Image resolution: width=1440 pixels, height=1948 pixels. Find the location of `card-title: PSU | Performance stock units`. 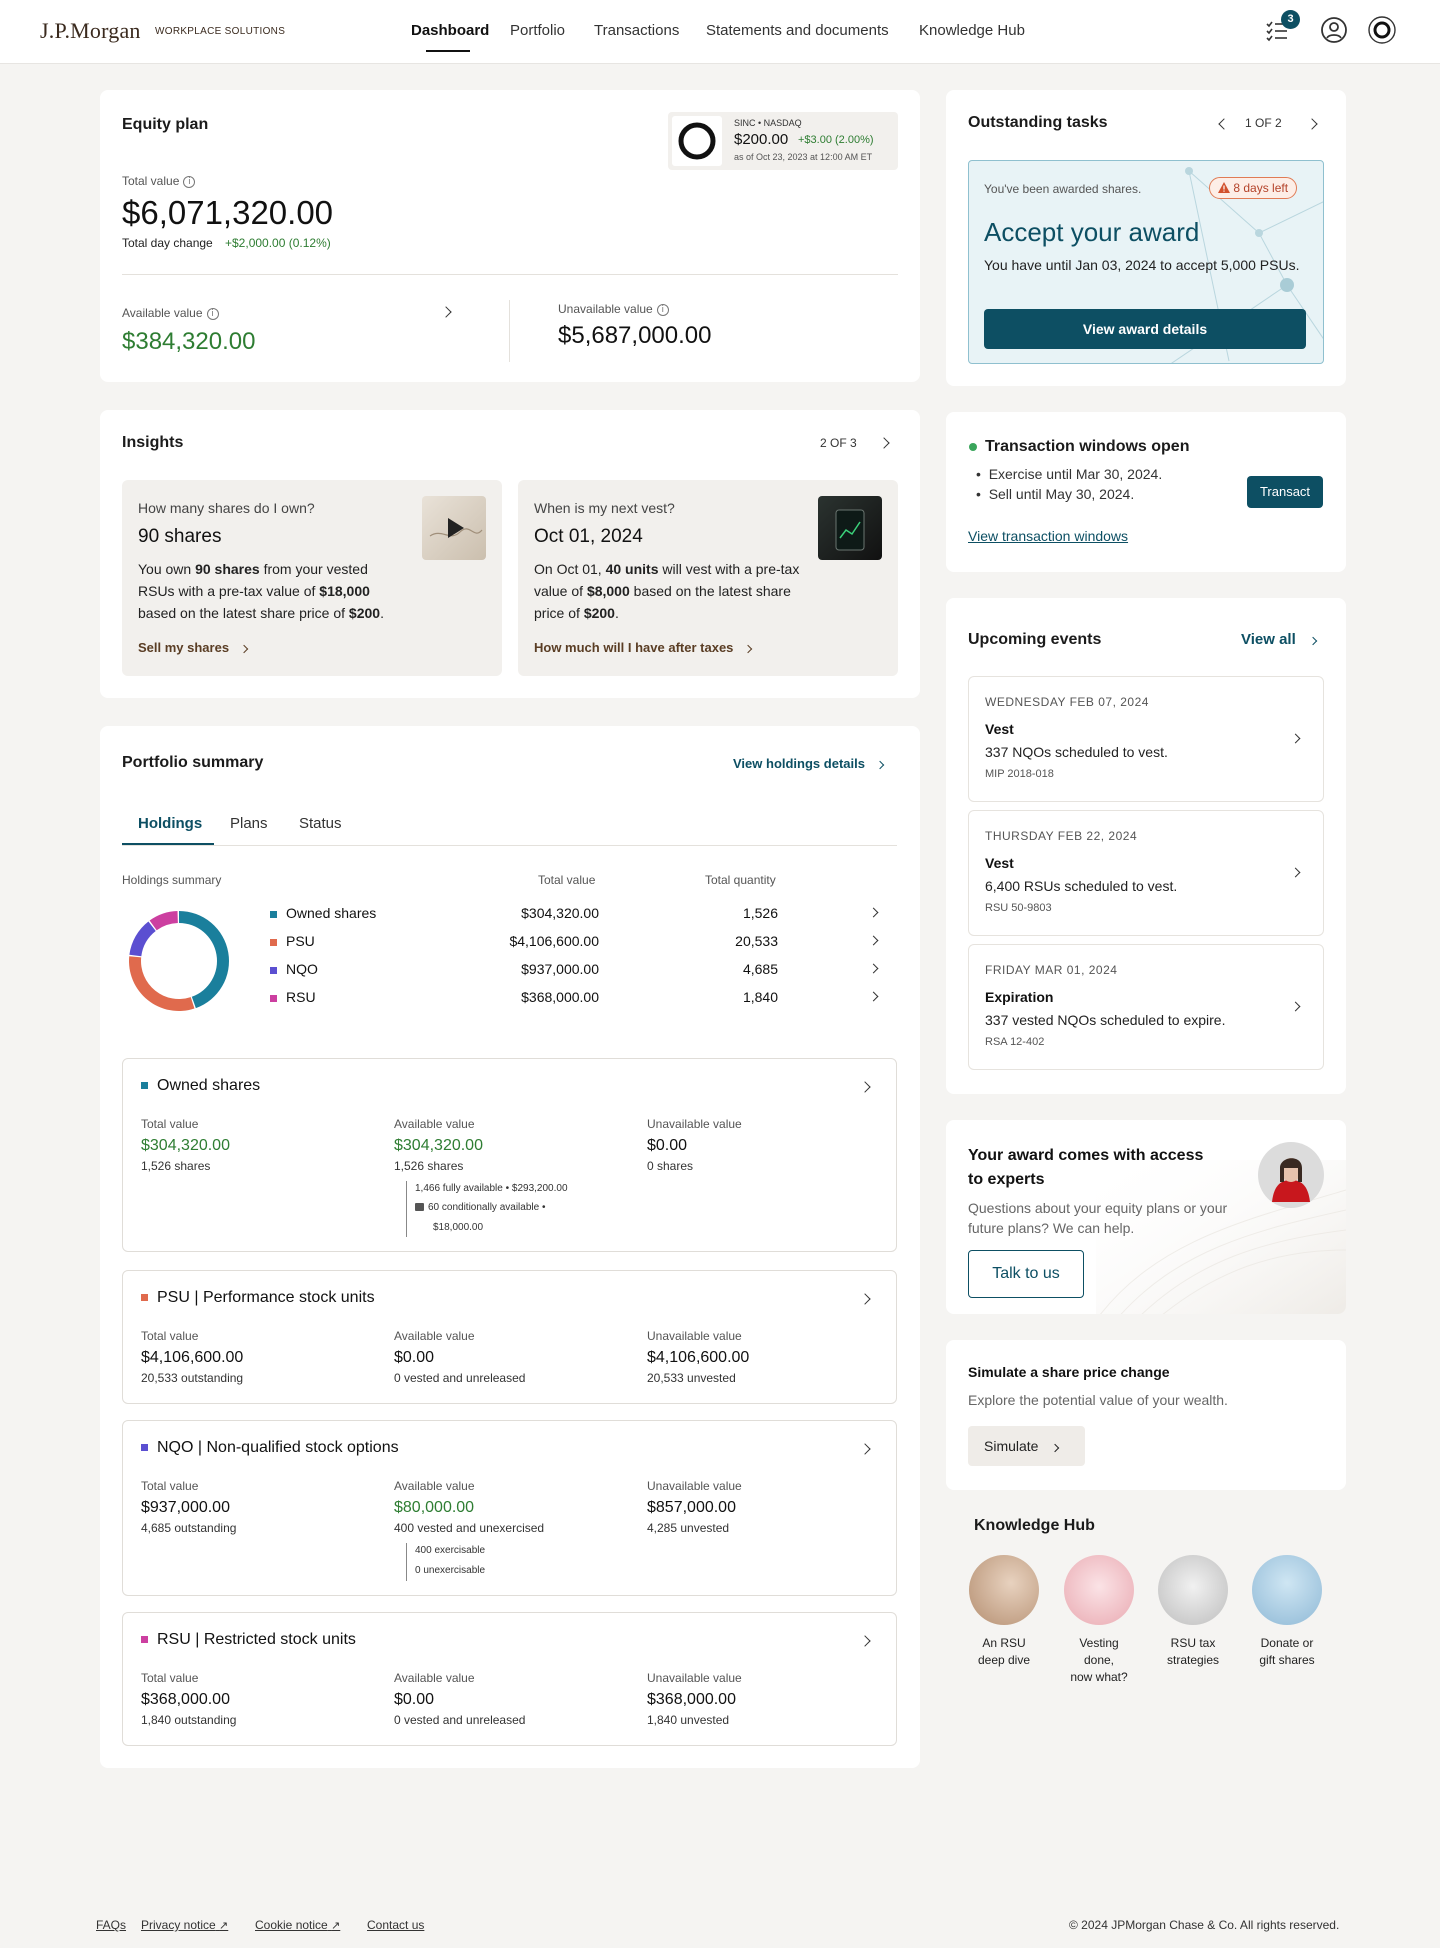

card-title: PSU | Performance stock units is located at coordinates (258, 1298).